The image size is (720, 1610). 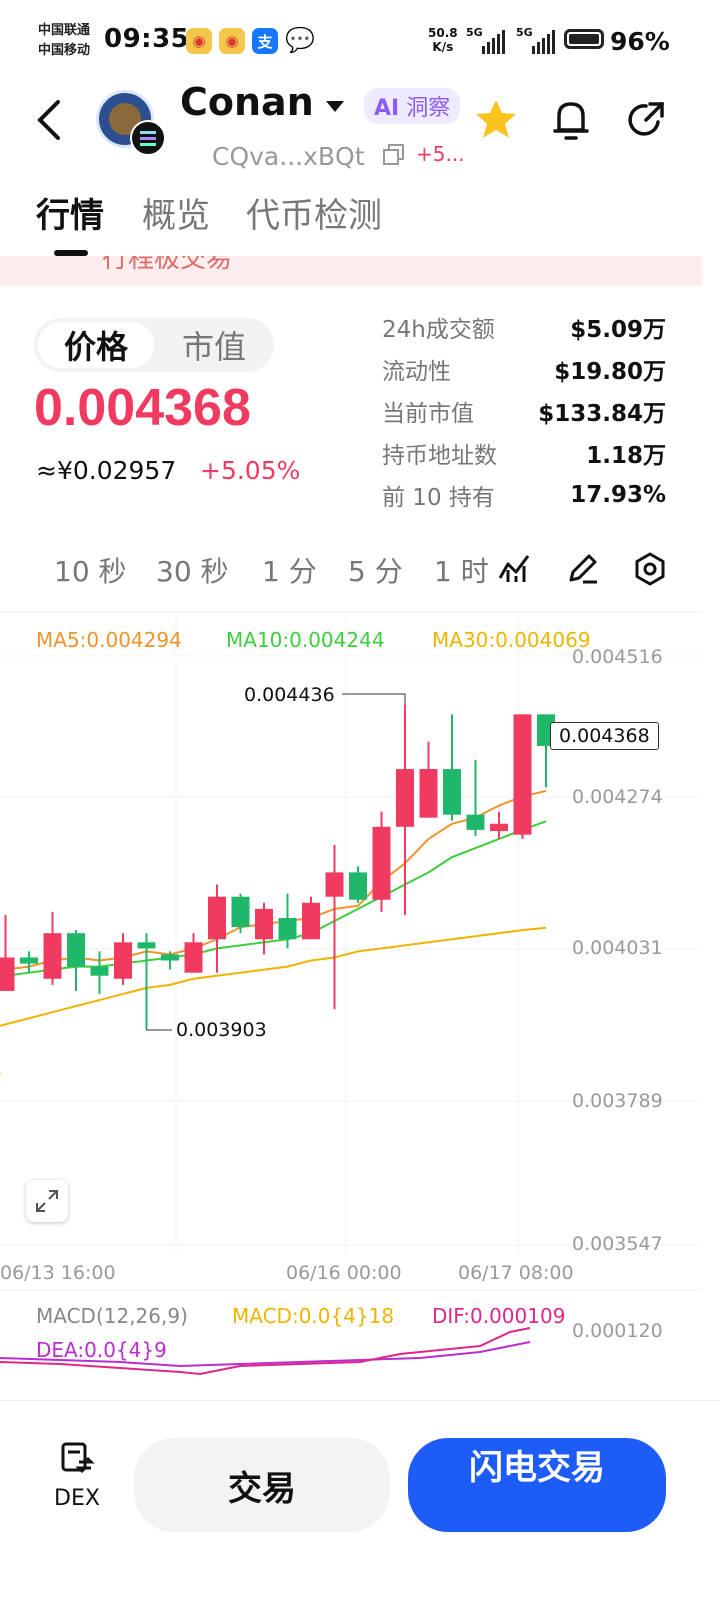 What do you see at coordinates (167, 265) in the screenshot?
I see `notice-banner-text: 行程极交易` at bounding box center [167, 265].